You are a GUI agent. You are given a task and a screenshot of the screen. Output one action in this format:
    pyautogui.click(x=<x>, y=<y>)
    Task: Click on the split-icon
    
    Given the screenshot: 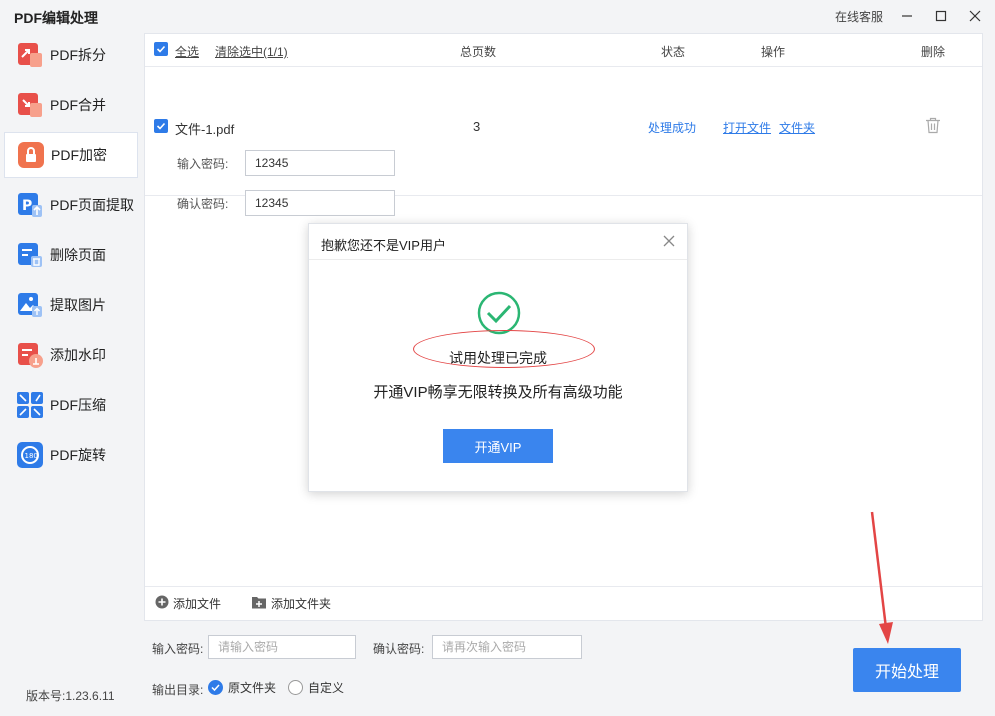 What is the action you would take?
    pyautogui.click(x=30, y=55)
    